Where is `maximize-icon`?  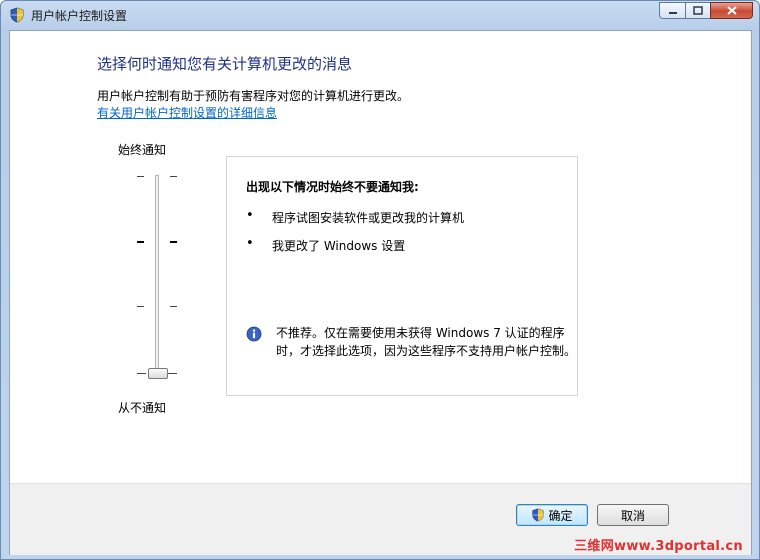
maximize-icon is located at coordinates (698, 10).